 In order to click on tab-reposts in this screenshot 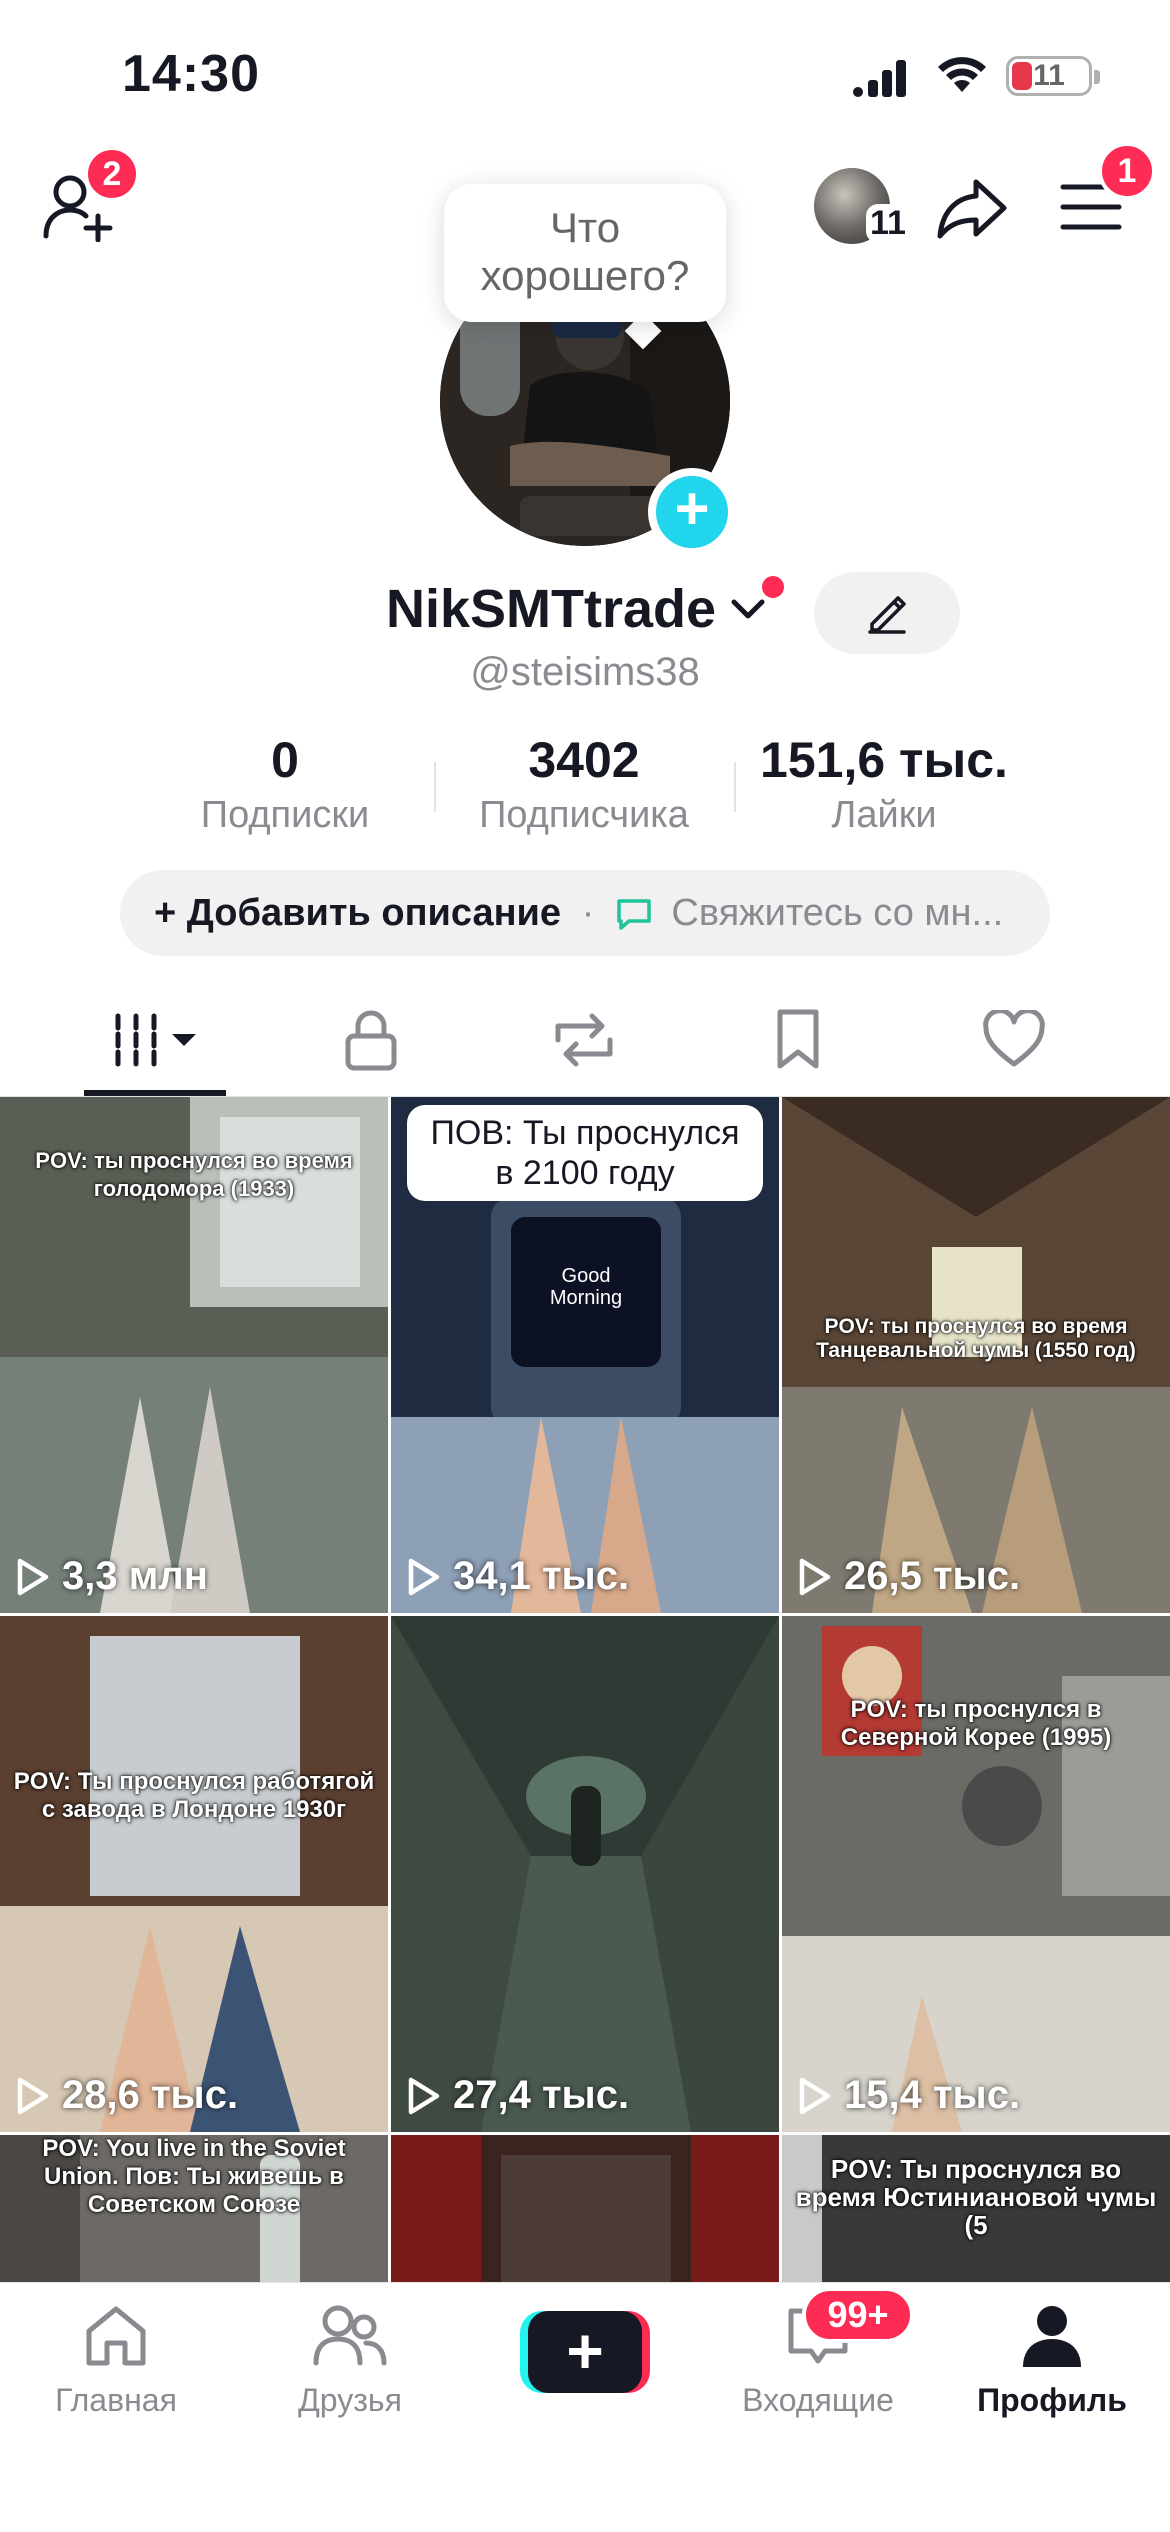, I will do `click(585, 1043)`.